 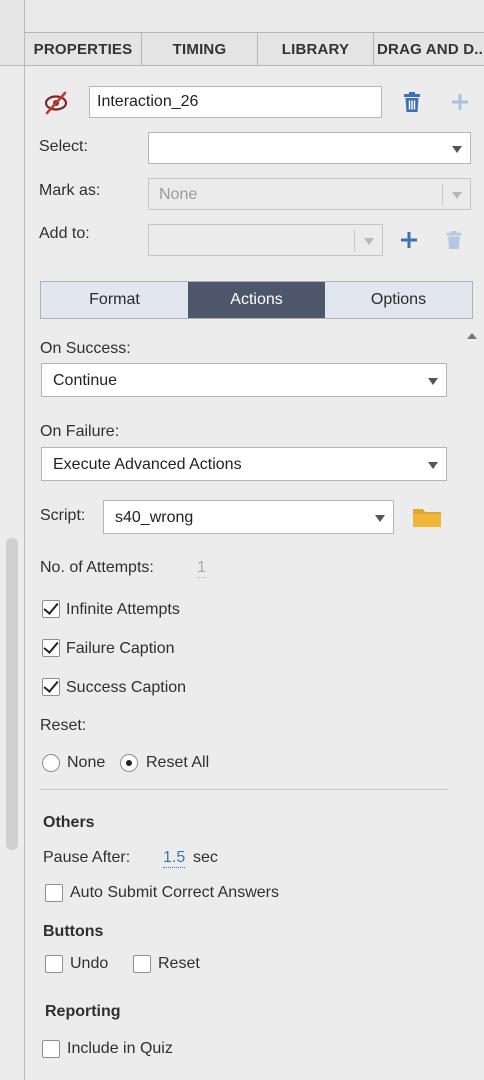 I want to click on pause-after-label: Pause After:, so click(x=87, y=857).